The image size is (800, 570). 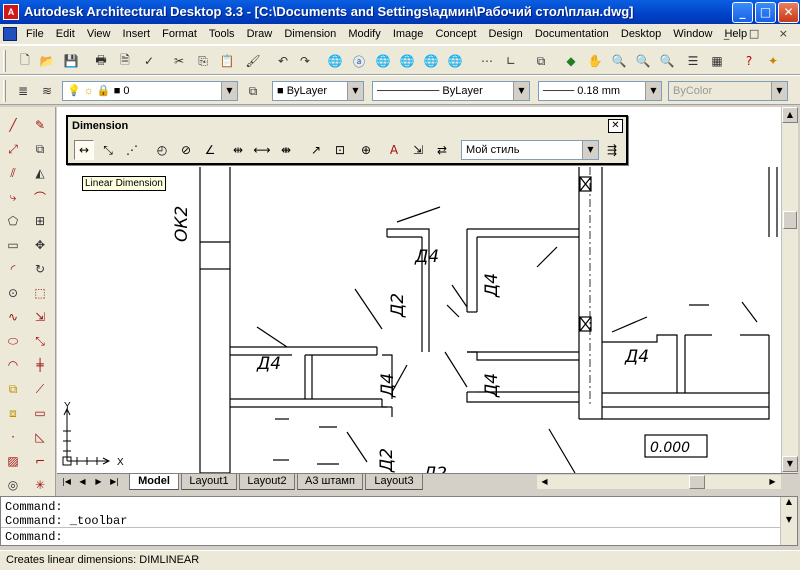 What do you see at coordinates (383, 61) in the screenshot?
I see `web-icon: 🌐` at bounding box center [383, 61].